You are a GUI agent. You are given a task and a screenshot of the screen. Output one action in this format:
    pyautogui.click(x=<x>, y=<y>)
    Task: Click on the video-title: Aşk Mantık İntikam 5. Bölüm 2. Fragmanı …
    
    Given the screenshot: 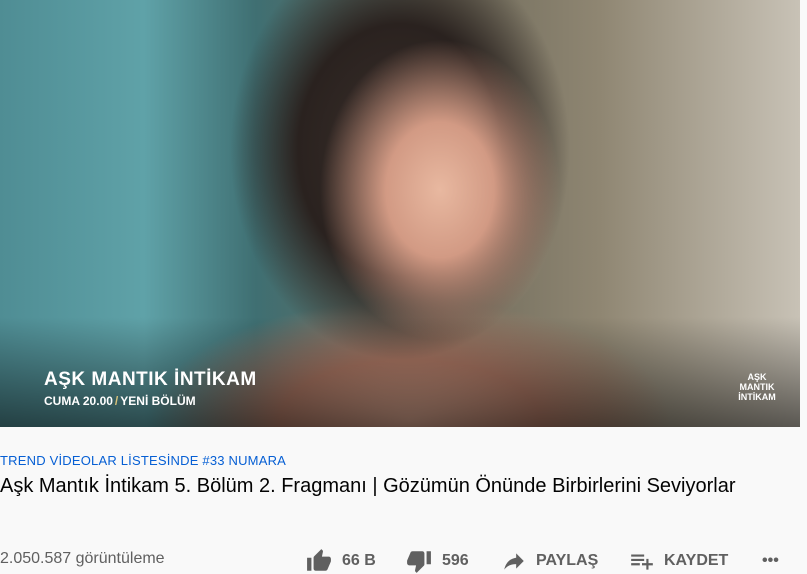 What is the action you would take?
    pyautogui.click(x=368, y=486)
    